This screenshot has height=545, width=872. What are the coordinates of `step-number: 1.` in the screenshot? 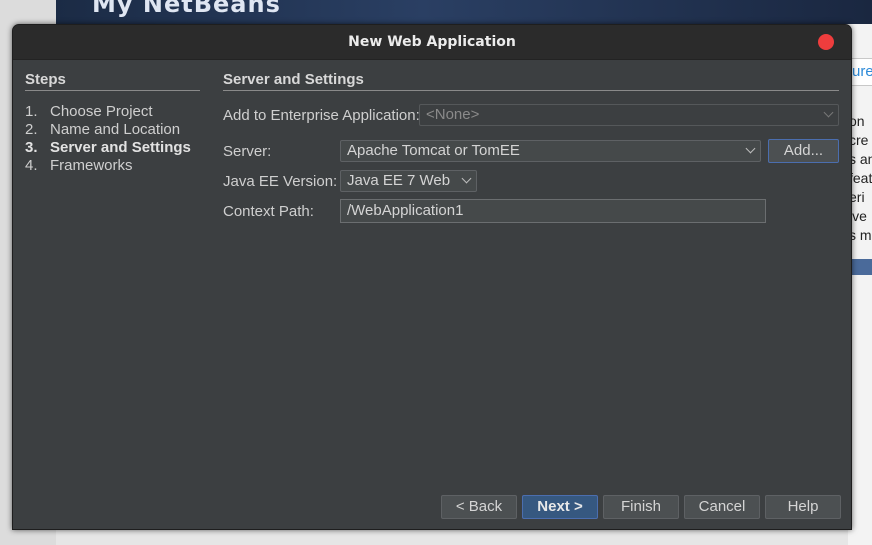 It's located at (31, 111).